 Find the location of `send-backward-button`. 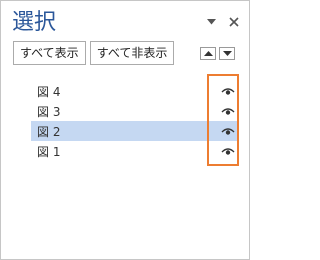

send-backward-button is located at coordinates (227, 53).